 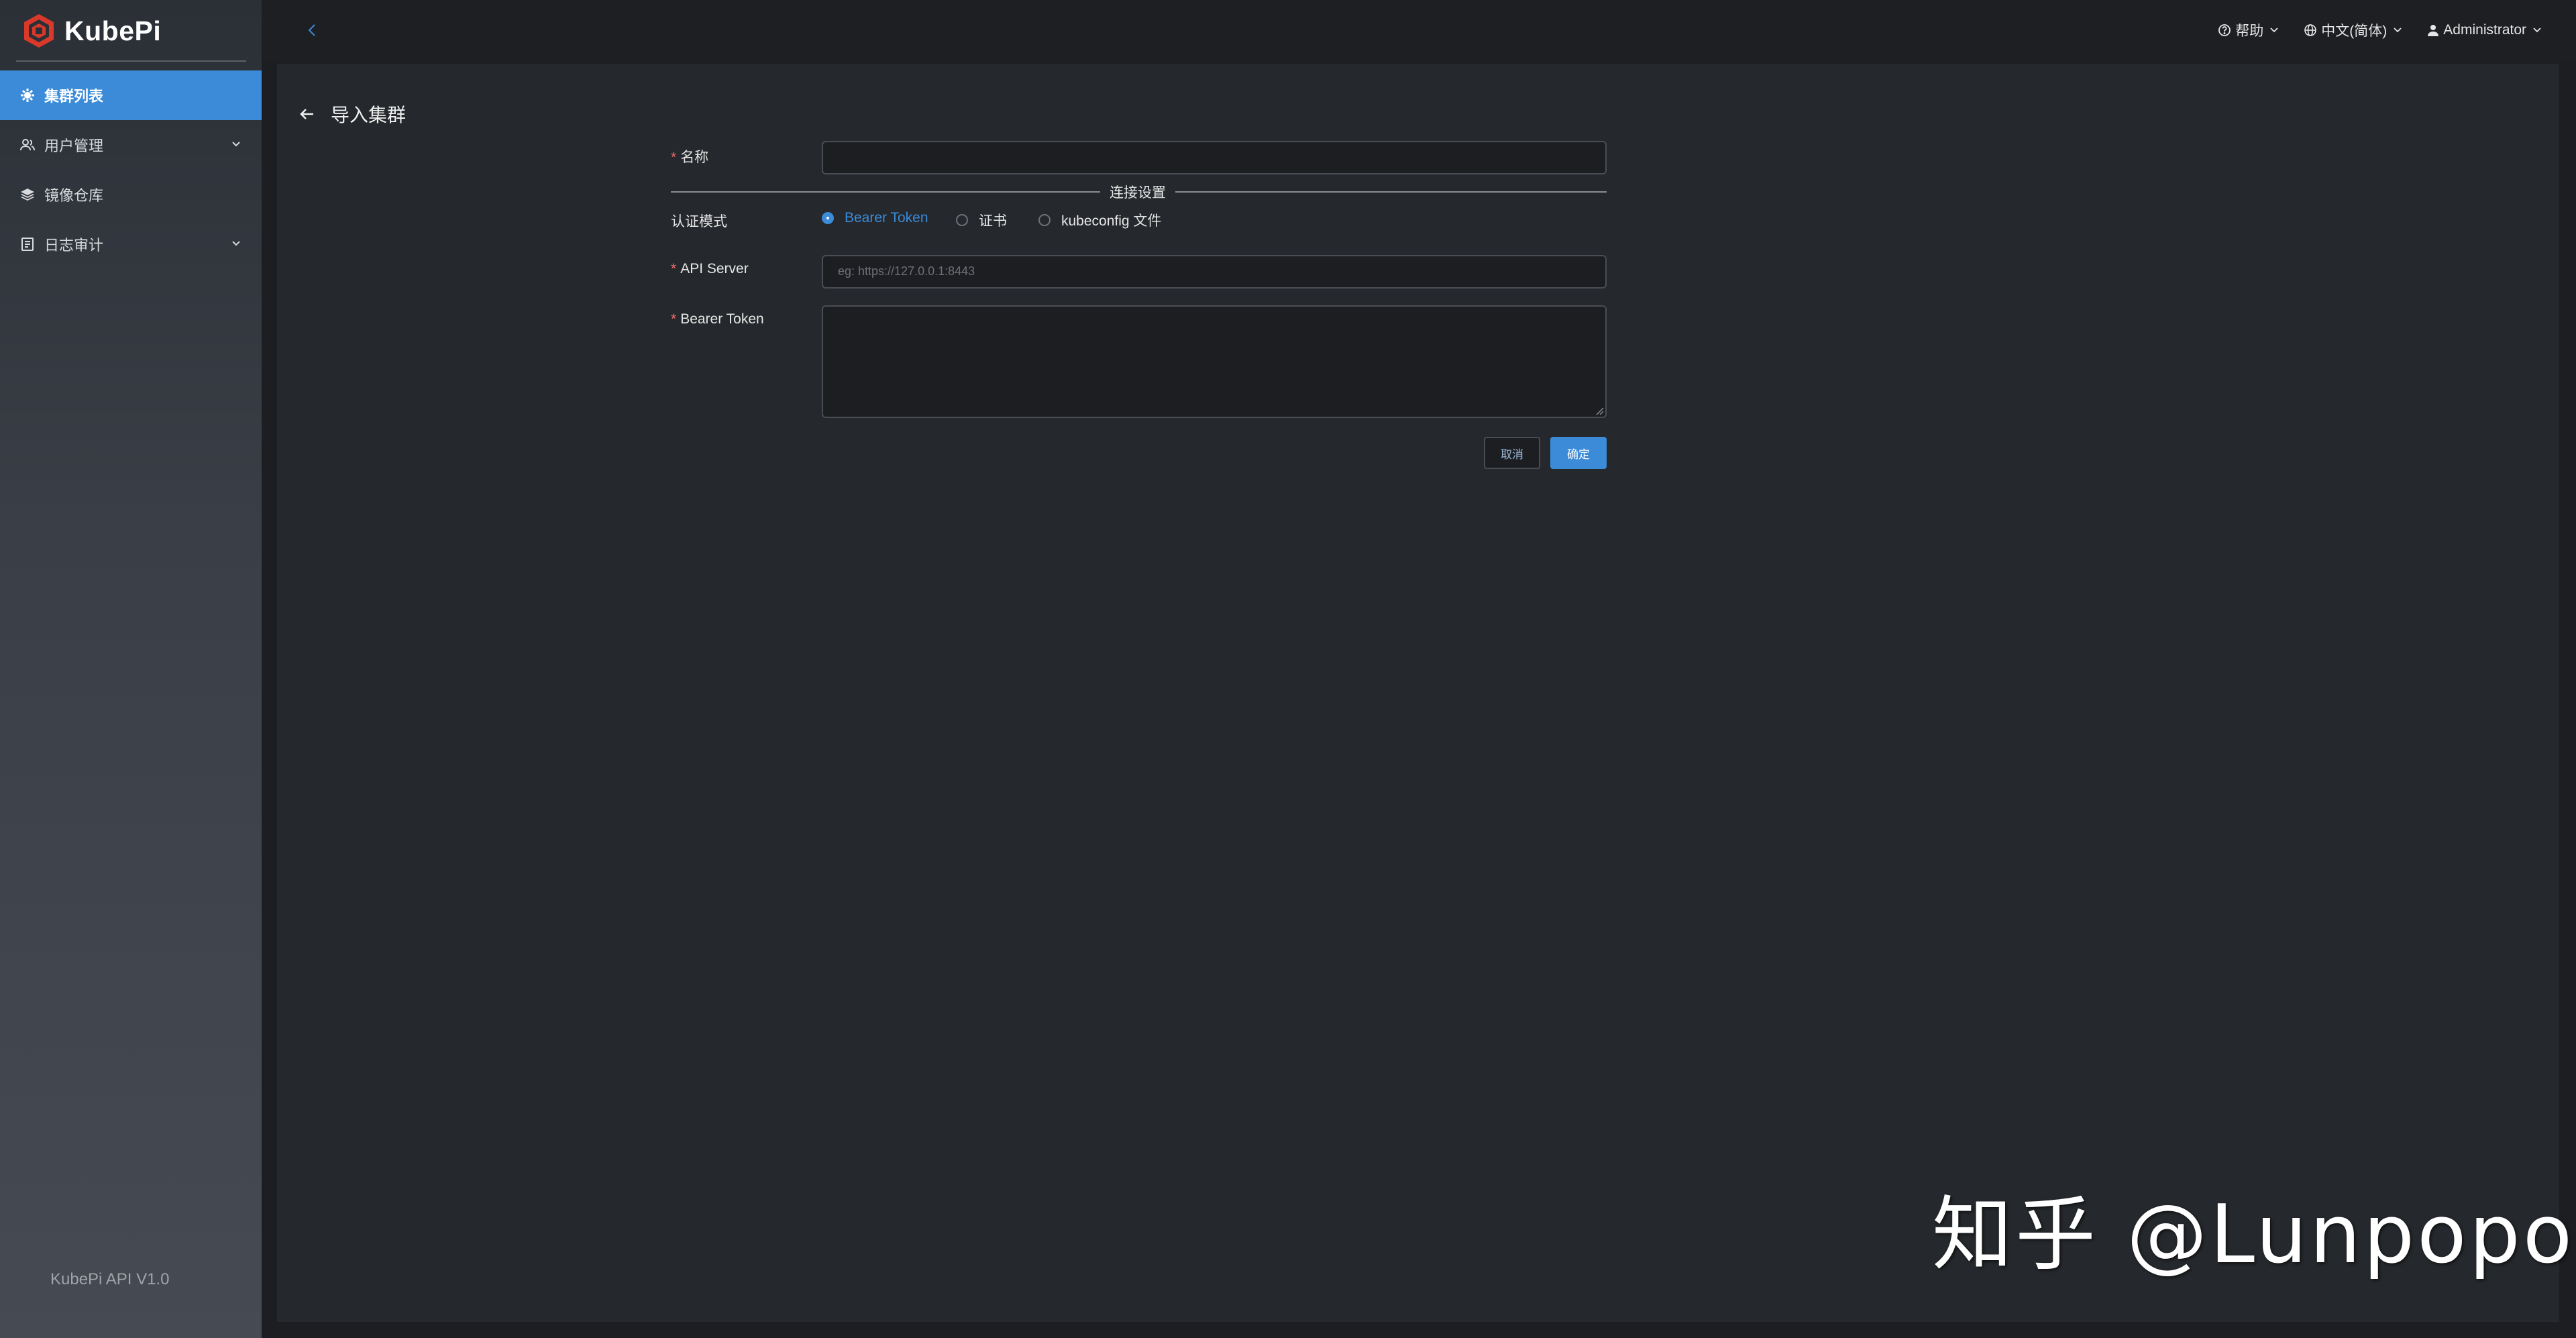 What do you see at coordinates (2433, 30) in the screenshot?
I see `user-icon` at bounding box center [2433, 30].